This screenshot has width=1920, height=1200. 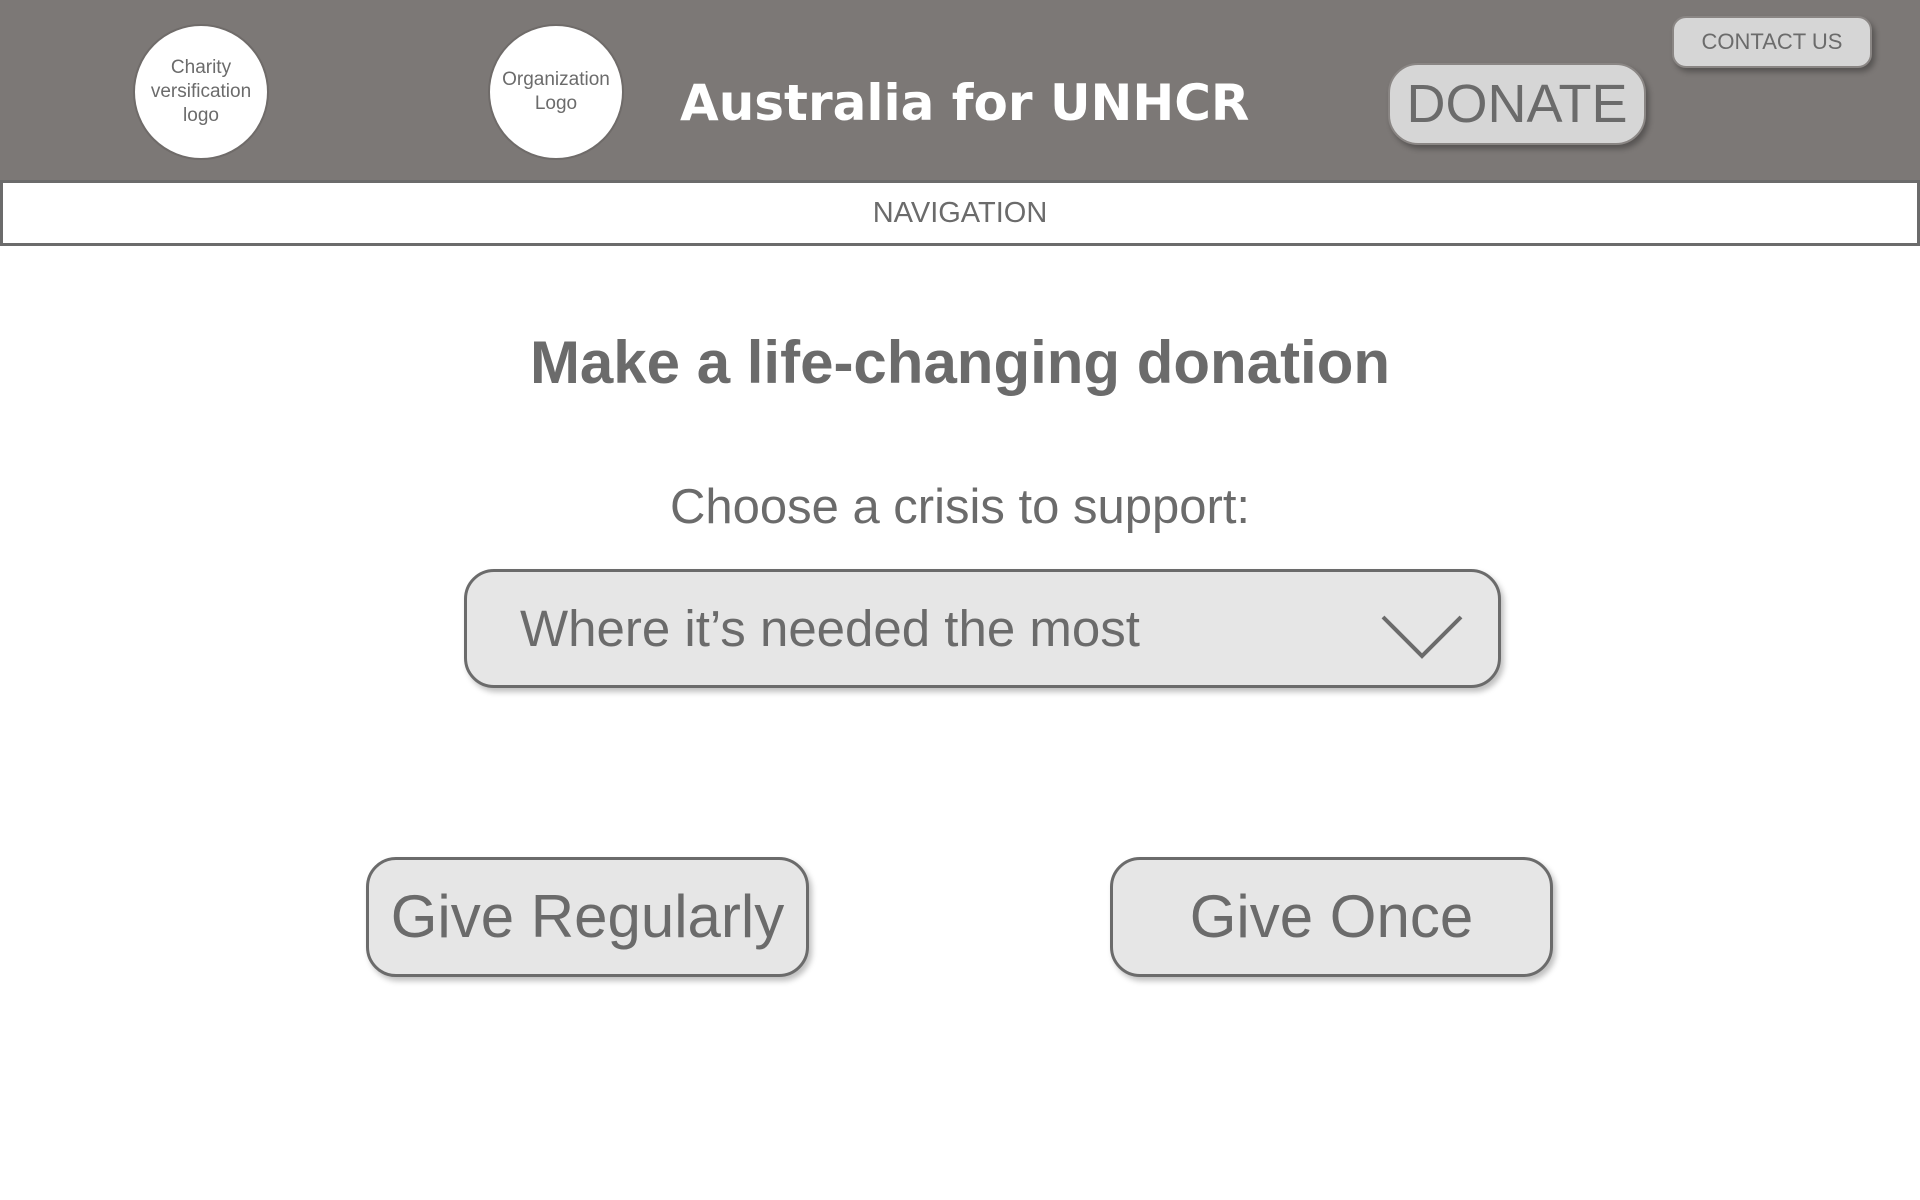 I want to click on give-regularly-button: Give Regularly, so click(x=587, y=917).